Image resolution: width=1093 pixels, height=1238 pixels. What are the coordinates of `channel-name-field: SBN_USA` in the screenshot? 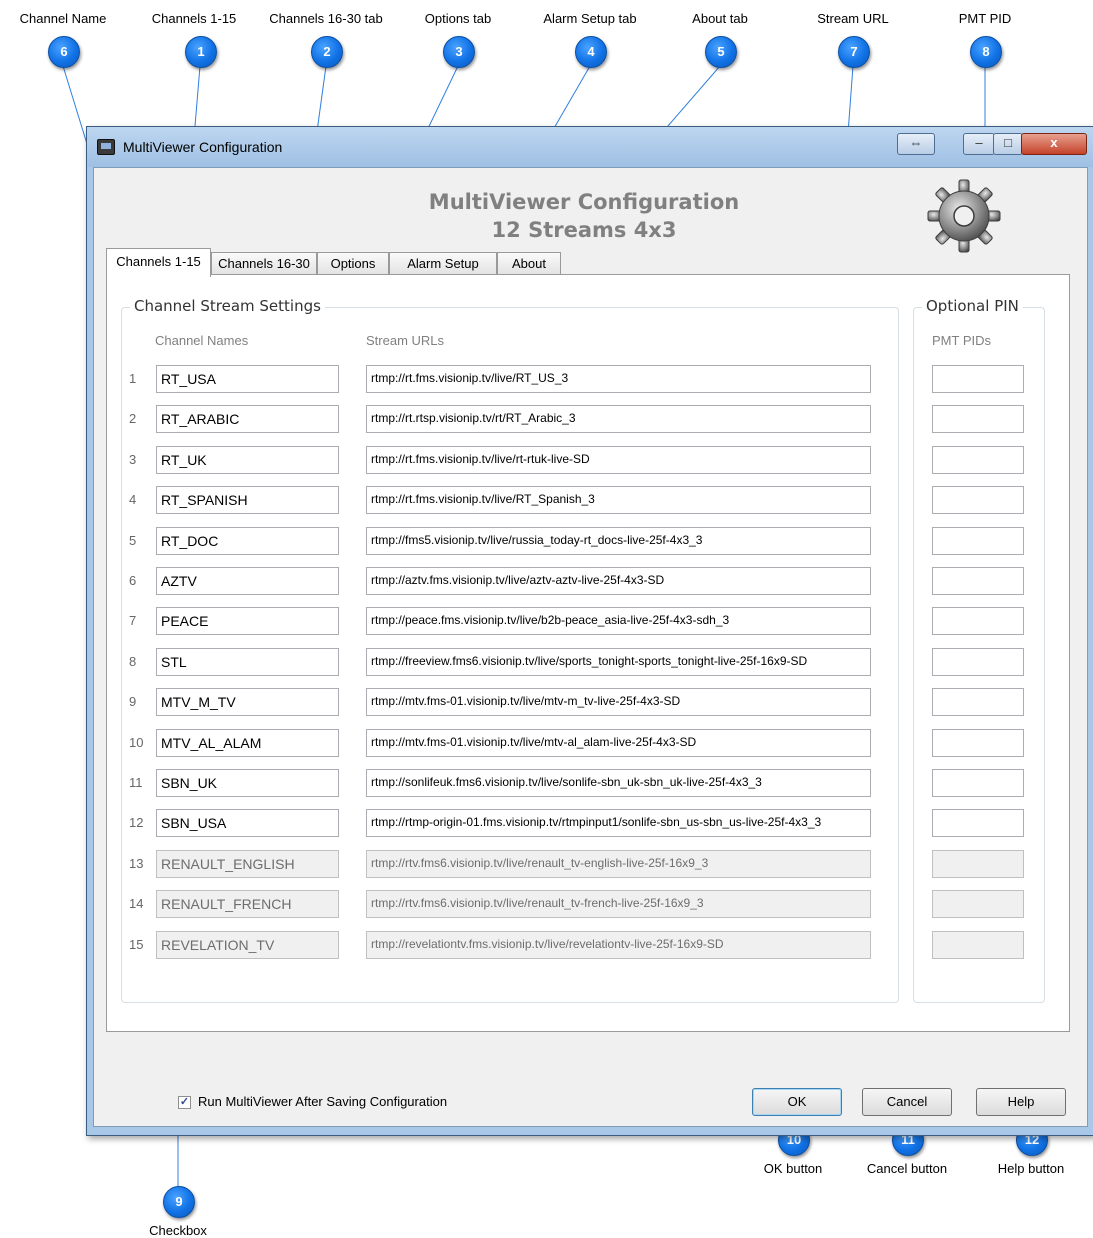 It's located at (247, 823).